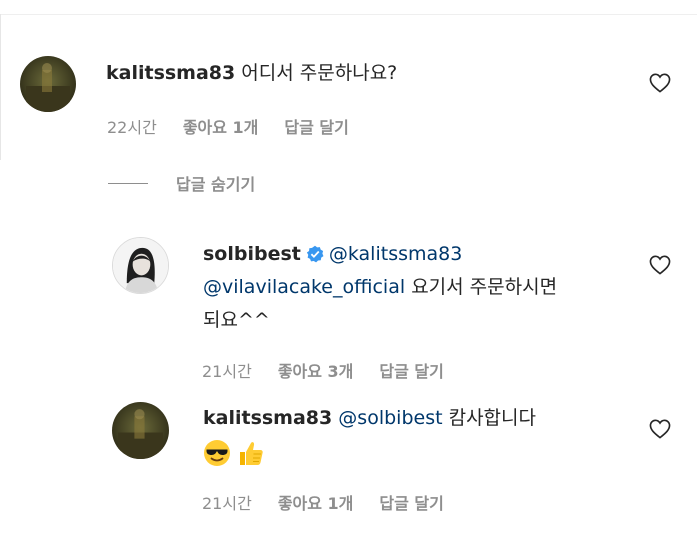 This screenshot has height=542, width=697. Describe the element at coordinates (0, 87) in the screenshot. I see `left-divider` at that location.